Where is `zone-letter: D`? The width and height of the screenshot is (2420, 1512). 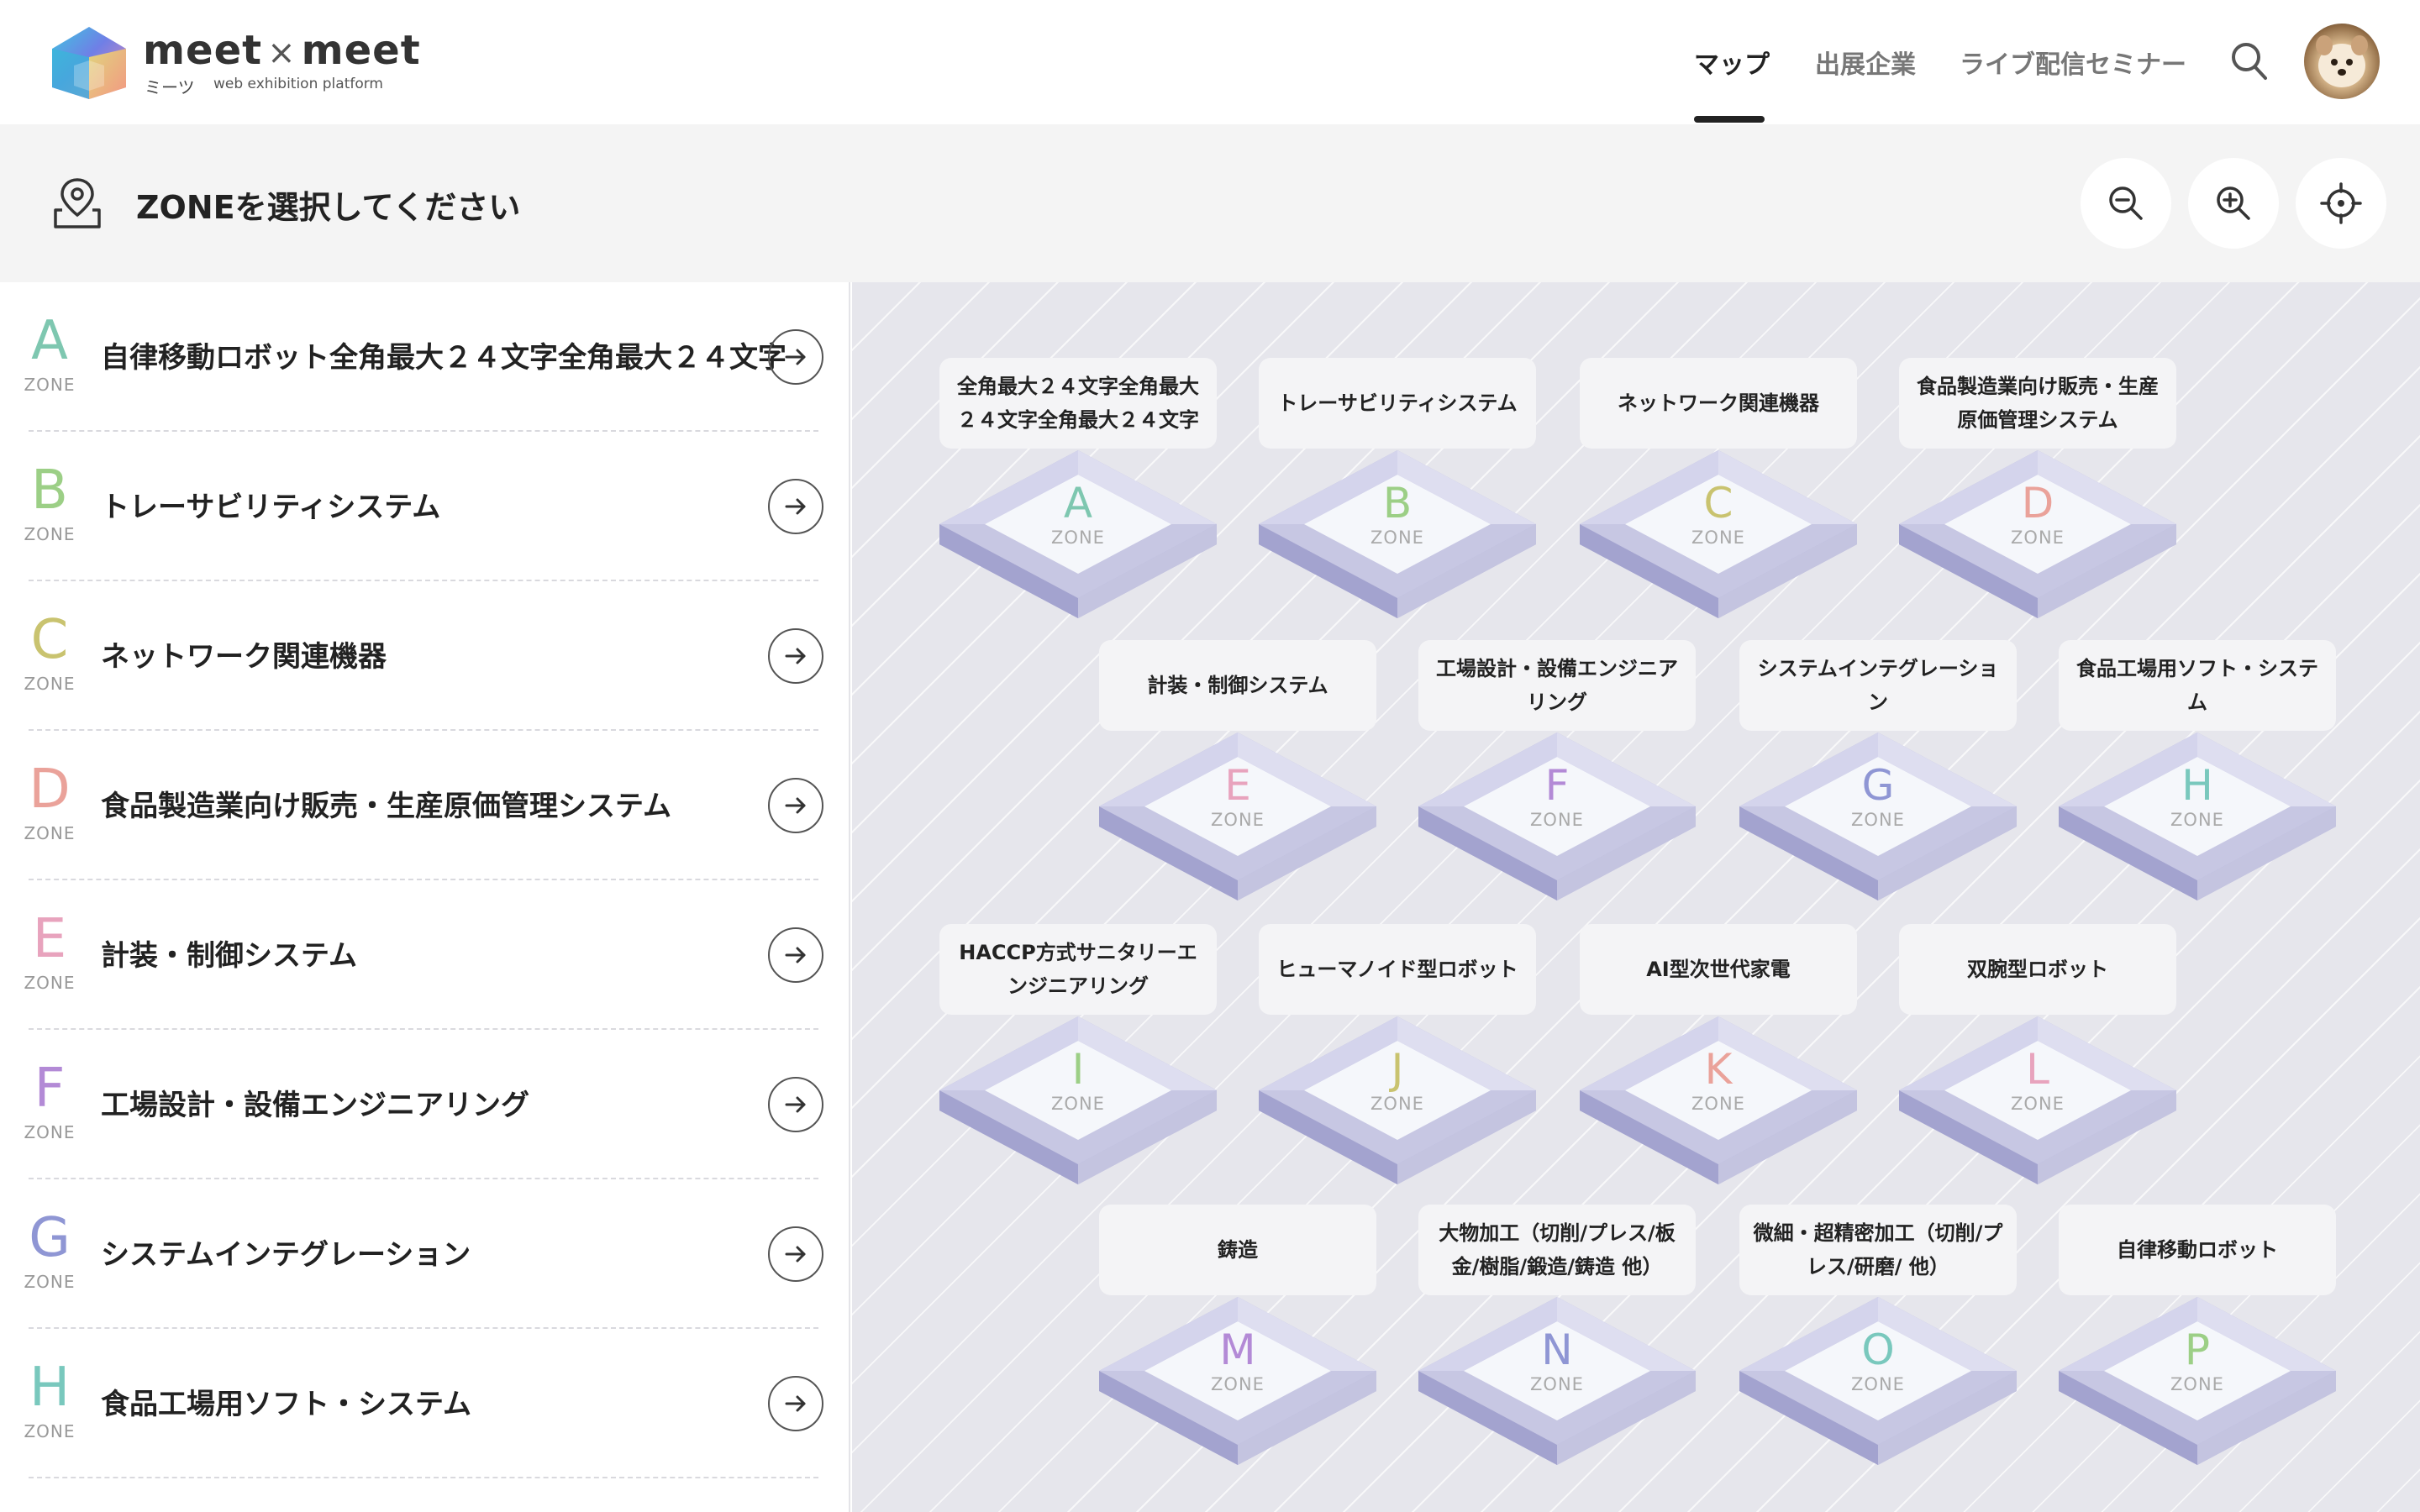
zone-letter: D is located at coordinates (50, 790).